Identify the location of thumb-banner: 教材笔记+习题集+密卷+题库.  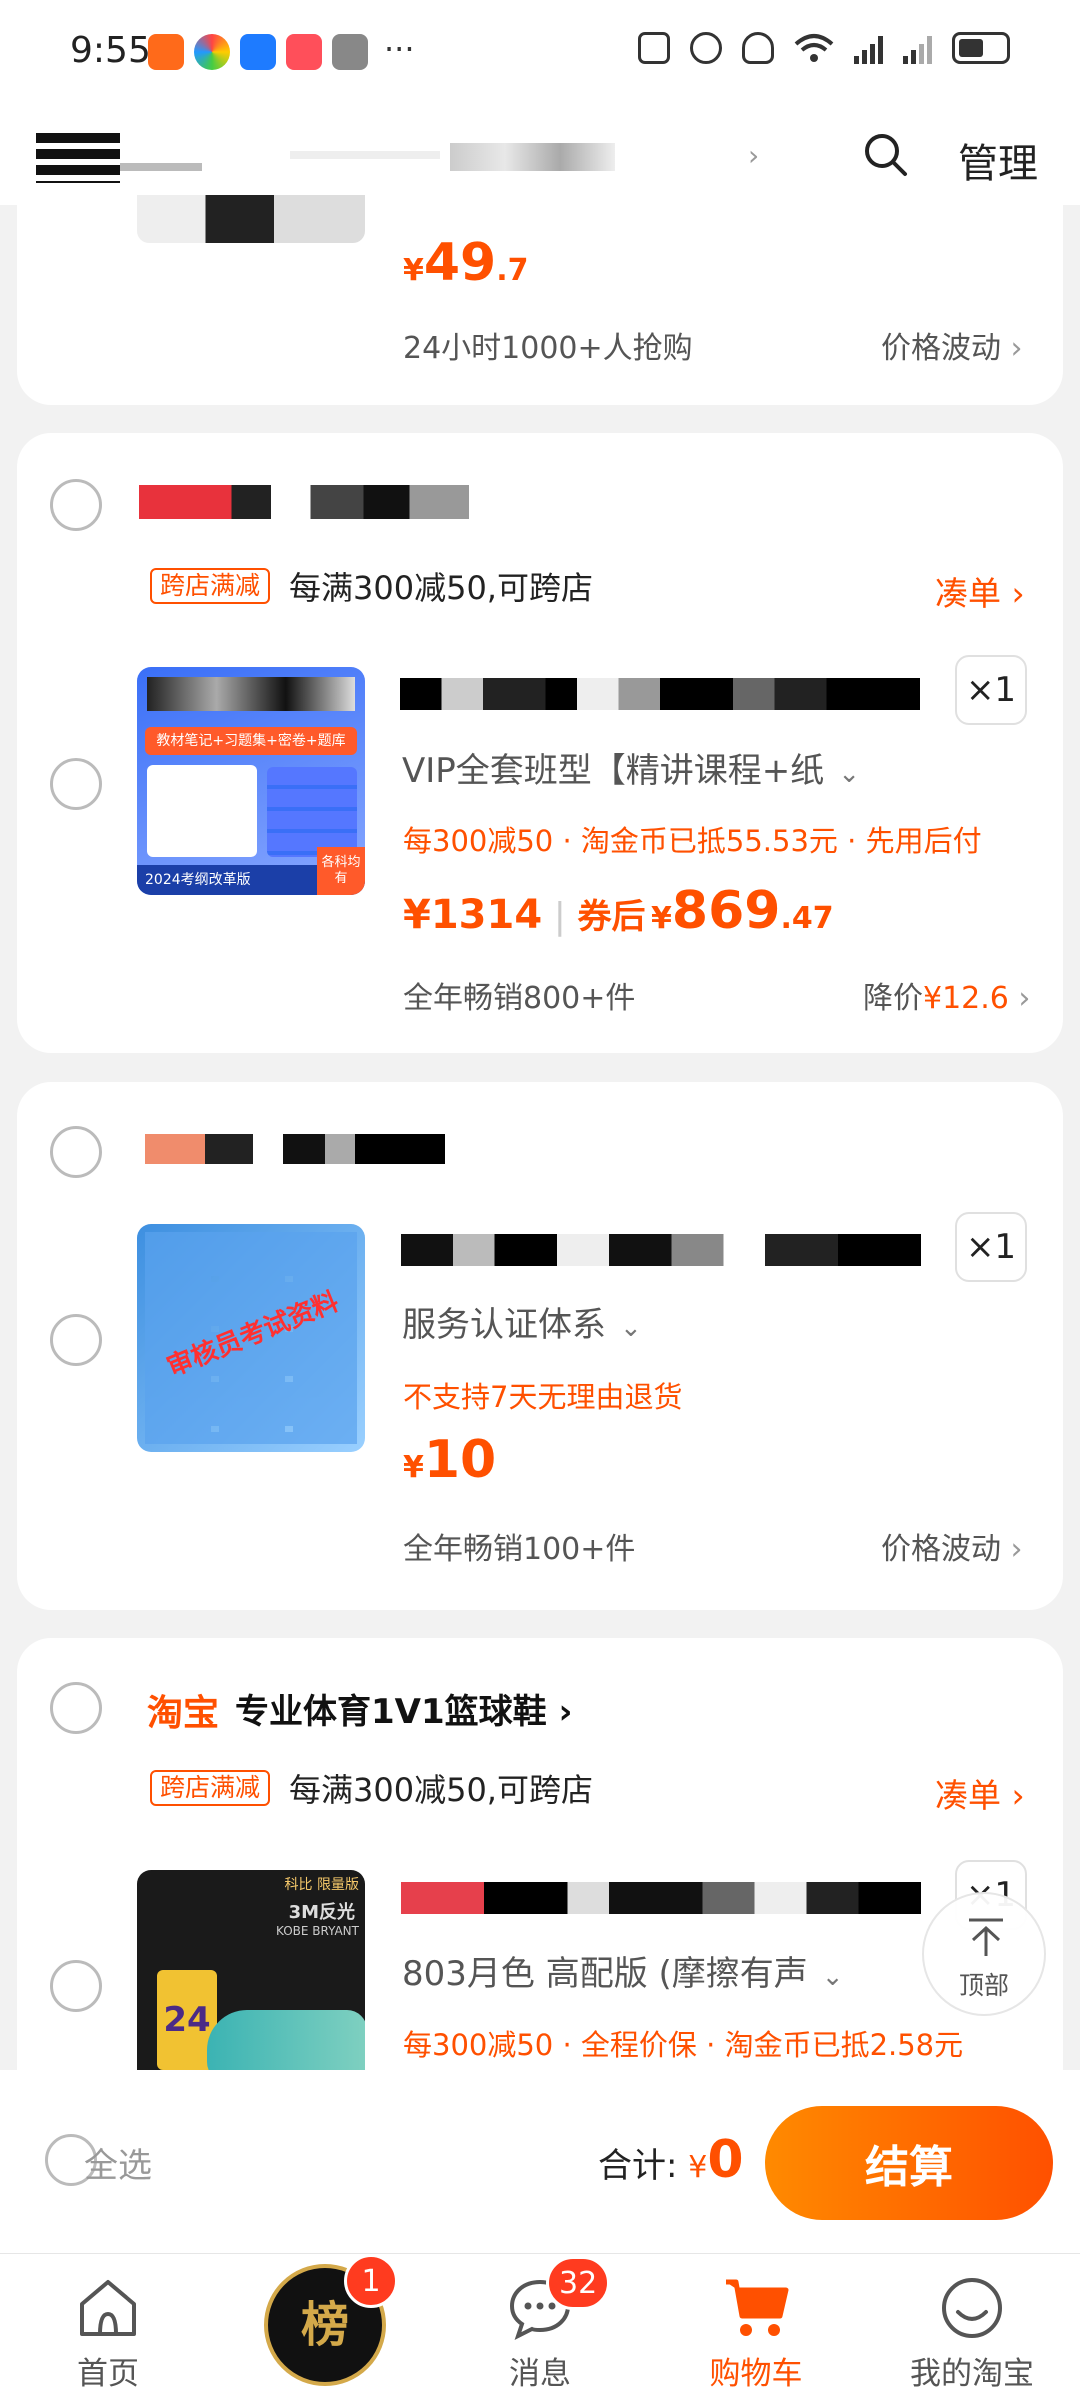
(251, 741).